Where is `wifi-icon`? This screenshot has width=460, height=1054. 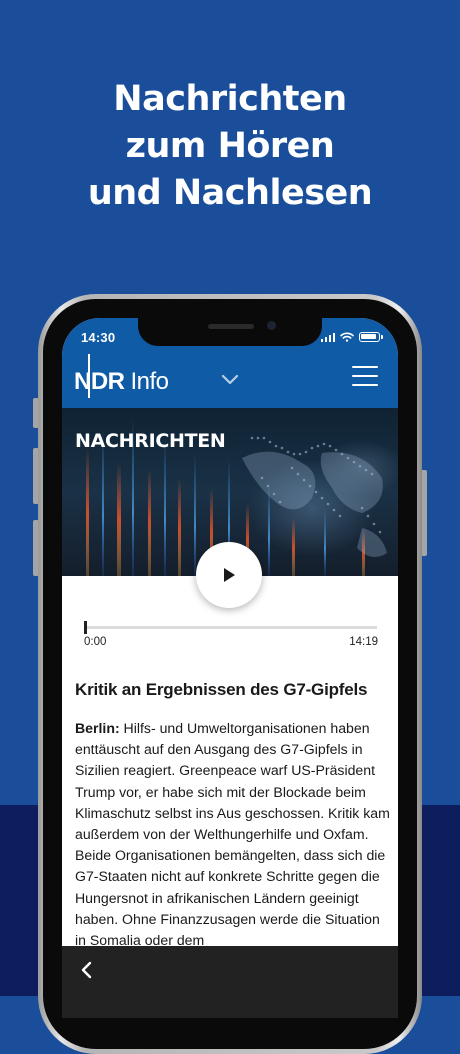
wifi-icon is located at coordinates (347, 337).